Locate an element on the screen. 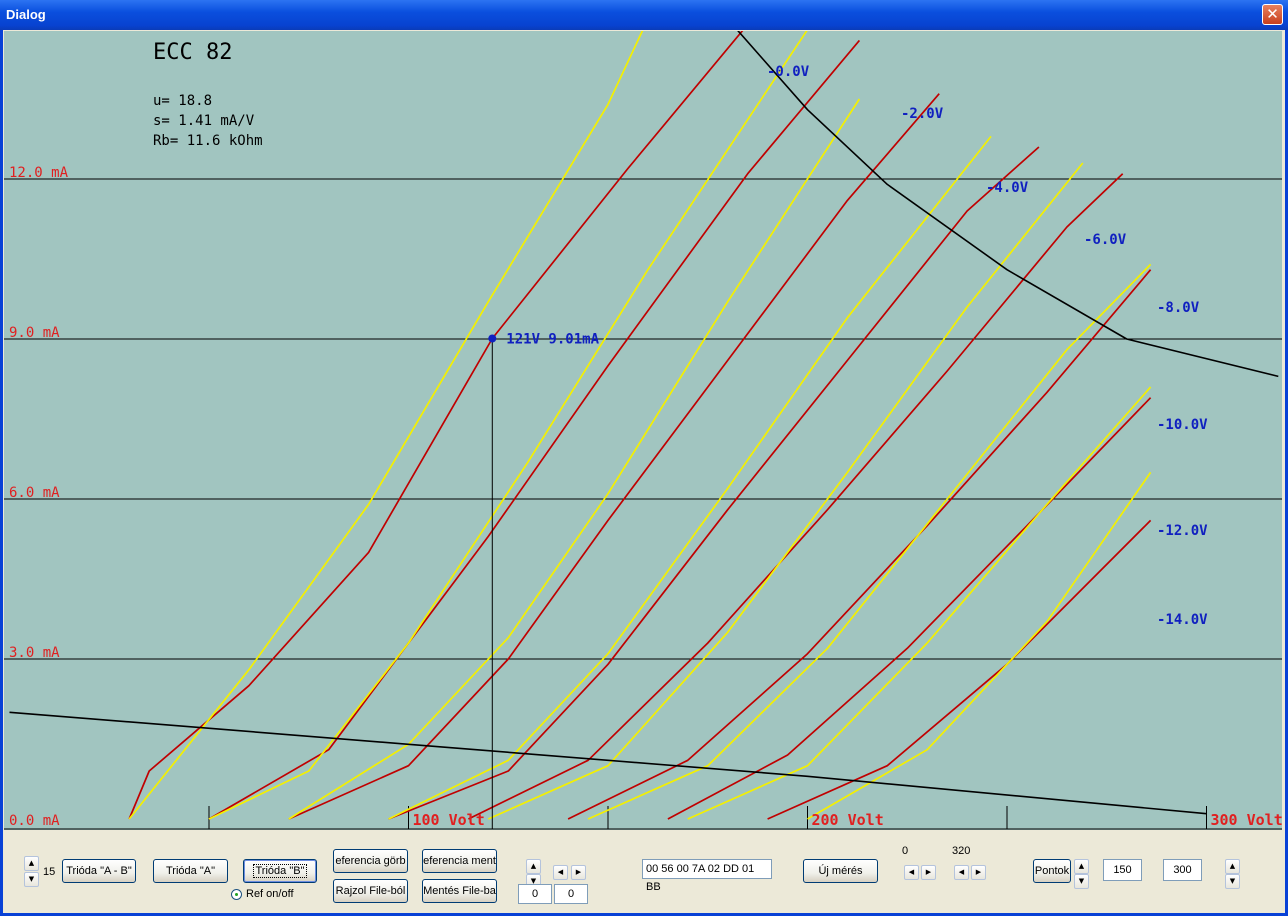 The image size is (1288, 916). mentes-file-button: Mentés File-ba is located at coordinates (459, 891).